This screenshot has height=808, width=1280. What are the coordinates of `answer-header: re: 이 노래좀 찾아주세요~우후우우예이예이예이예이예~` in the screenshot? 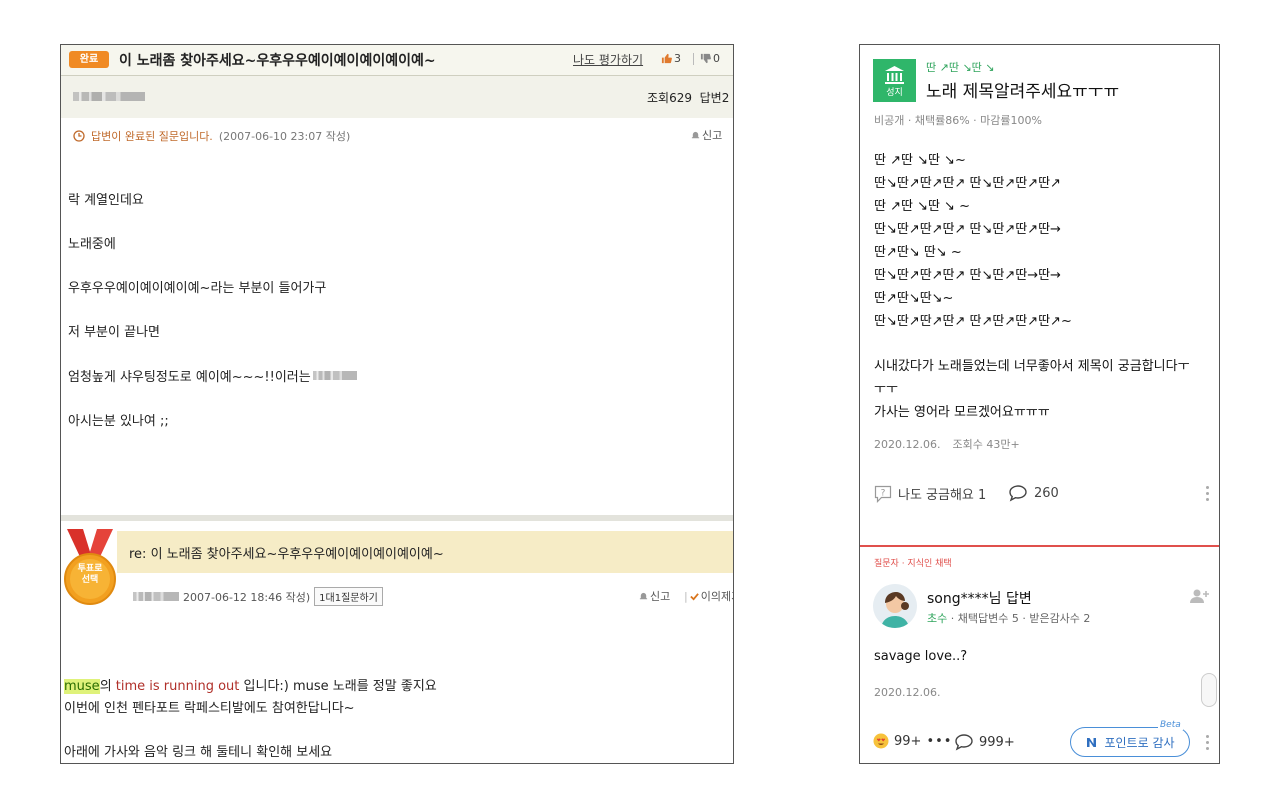 It's located at (425, 552).